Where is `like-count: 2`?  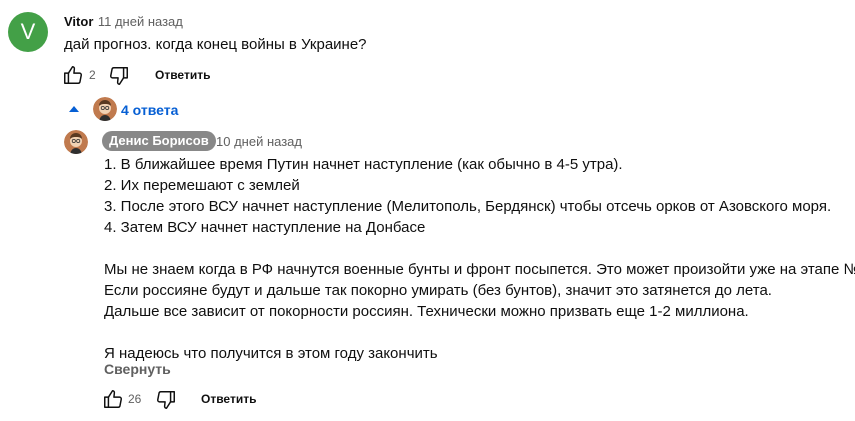 like-count: 2 is located at coordinates (92, 75).